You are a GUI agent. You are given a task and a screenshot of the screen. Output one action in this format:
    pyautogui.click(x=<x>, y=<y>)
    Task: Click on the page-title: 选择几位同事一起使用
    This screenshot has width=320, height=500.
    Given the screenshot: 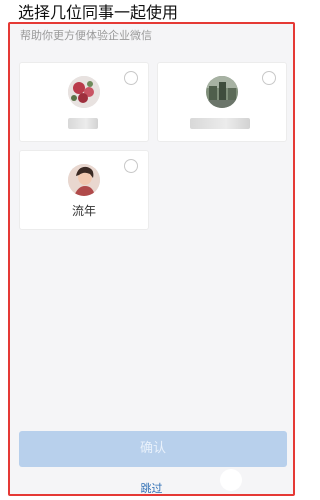 What is the action you would take?
    pyautogui.click(x=98, y=12)
    